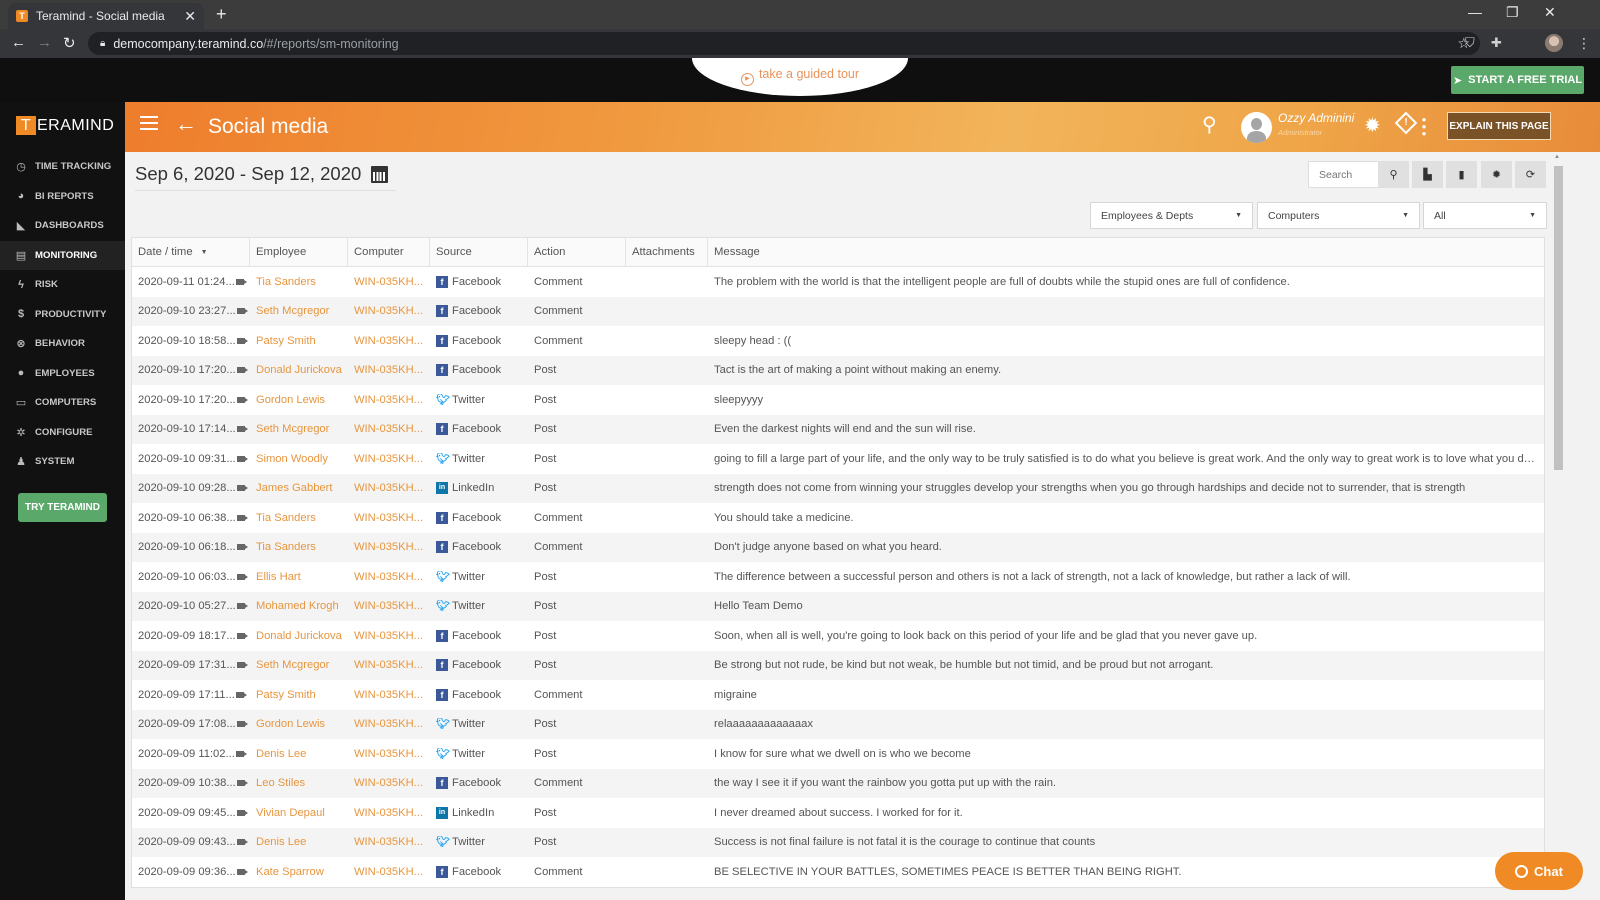  Describe the element at coordinates (1393, 174) in the screenshot. I see `search-button: ⚲` at that location.